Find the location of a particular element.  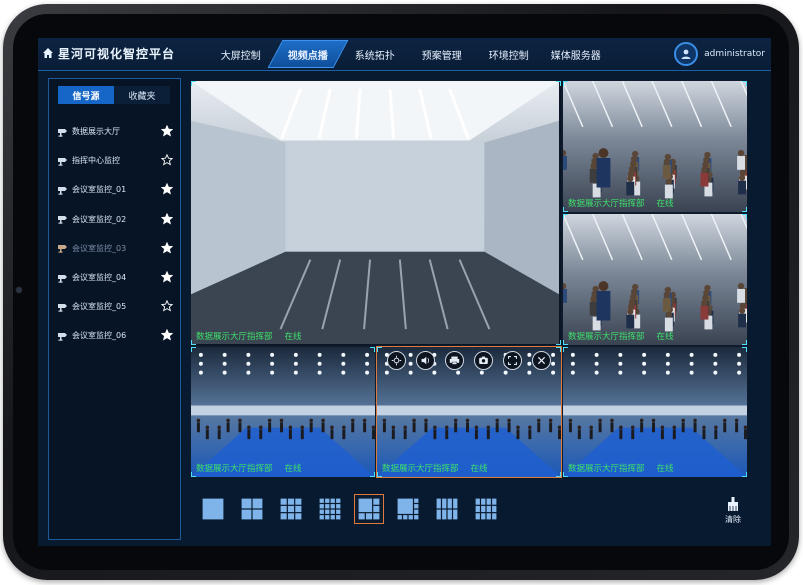

source-item: 会议室监控_01 is located at coordinates (116, 189).